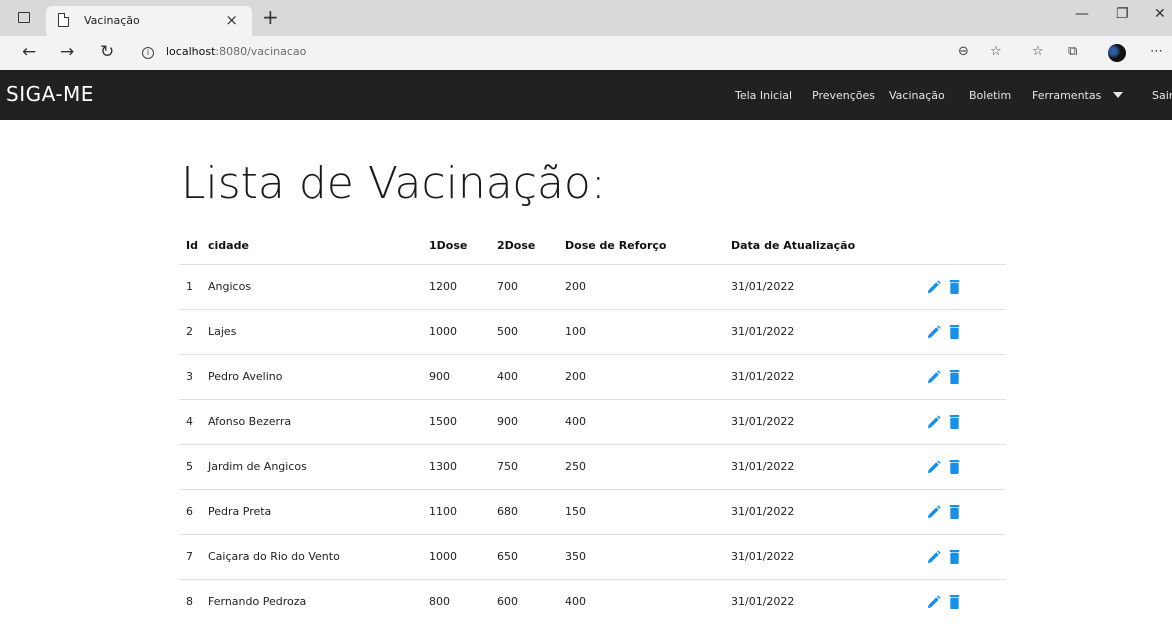 The width and height of the screenshot is (1172, 624). What do you see at coordinates (29, 52) in the screenshot?
I see `back-icon: ←` at bounding box center [29, 52].